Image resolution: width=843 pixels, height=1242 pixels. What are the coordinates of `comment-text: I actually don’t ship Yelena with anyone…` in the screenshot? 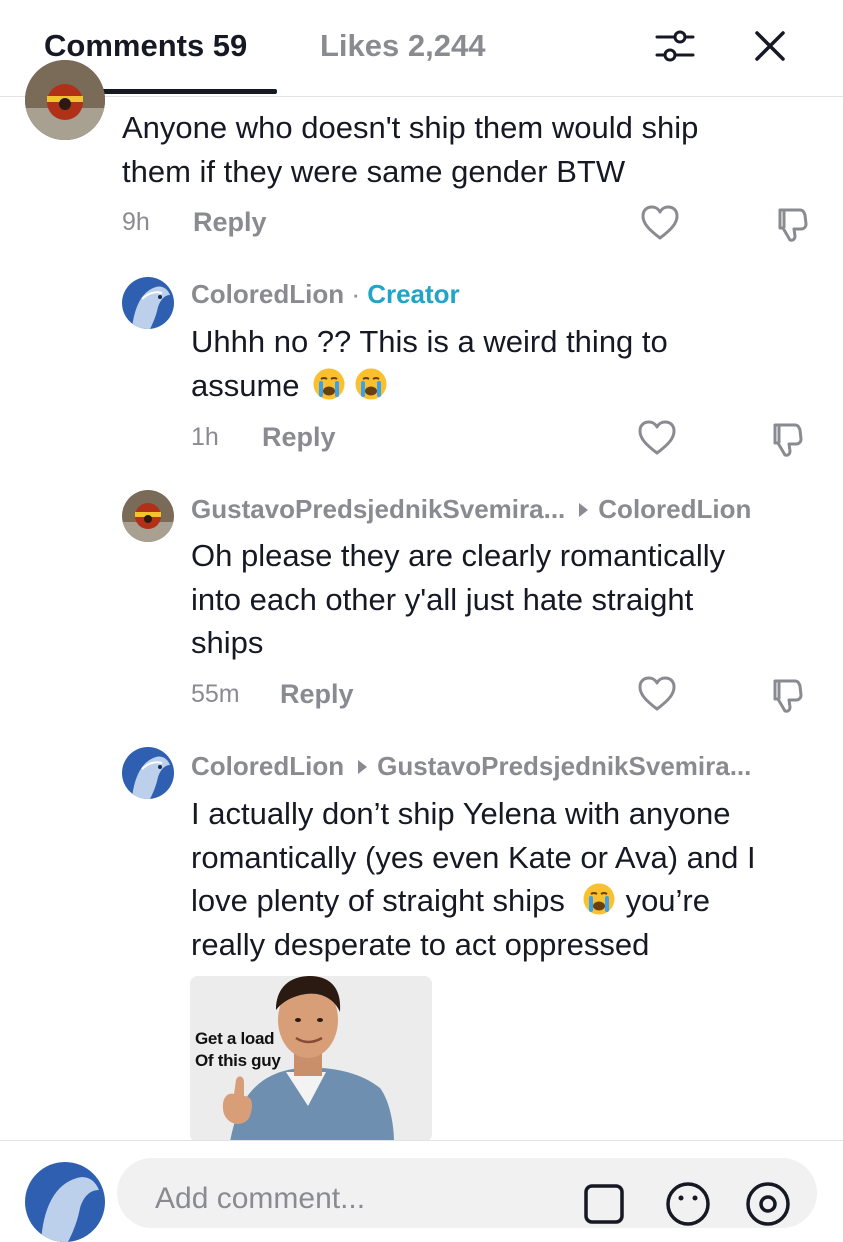 It's located at (473, 879).